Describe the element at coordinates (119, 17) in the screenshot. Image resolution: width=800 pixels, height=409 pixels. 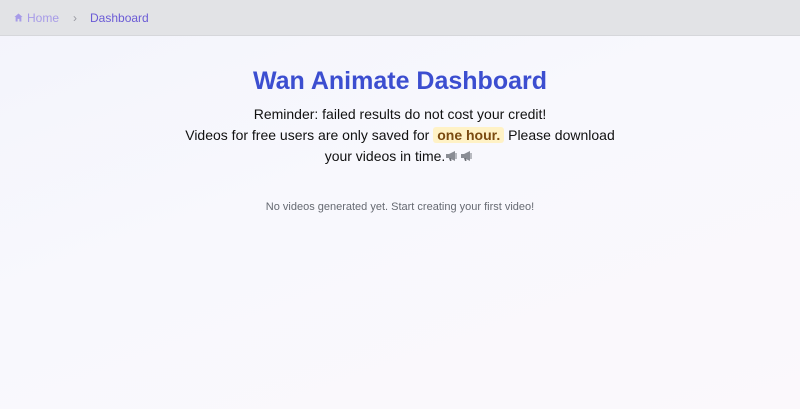
I see `breadcrumb-current: Dashboard` at that location.